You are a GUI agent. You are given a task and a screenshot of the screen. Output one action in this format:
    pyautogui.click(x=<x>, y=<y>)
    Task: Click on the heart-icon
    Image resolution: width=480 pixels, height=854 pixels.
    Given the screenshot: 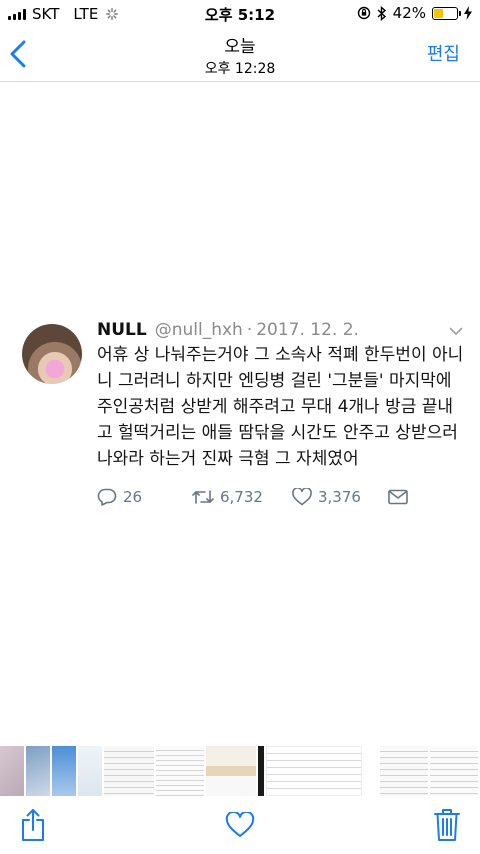 What is the action you would take?
    pyautogui.click(x=240, y=825)
    